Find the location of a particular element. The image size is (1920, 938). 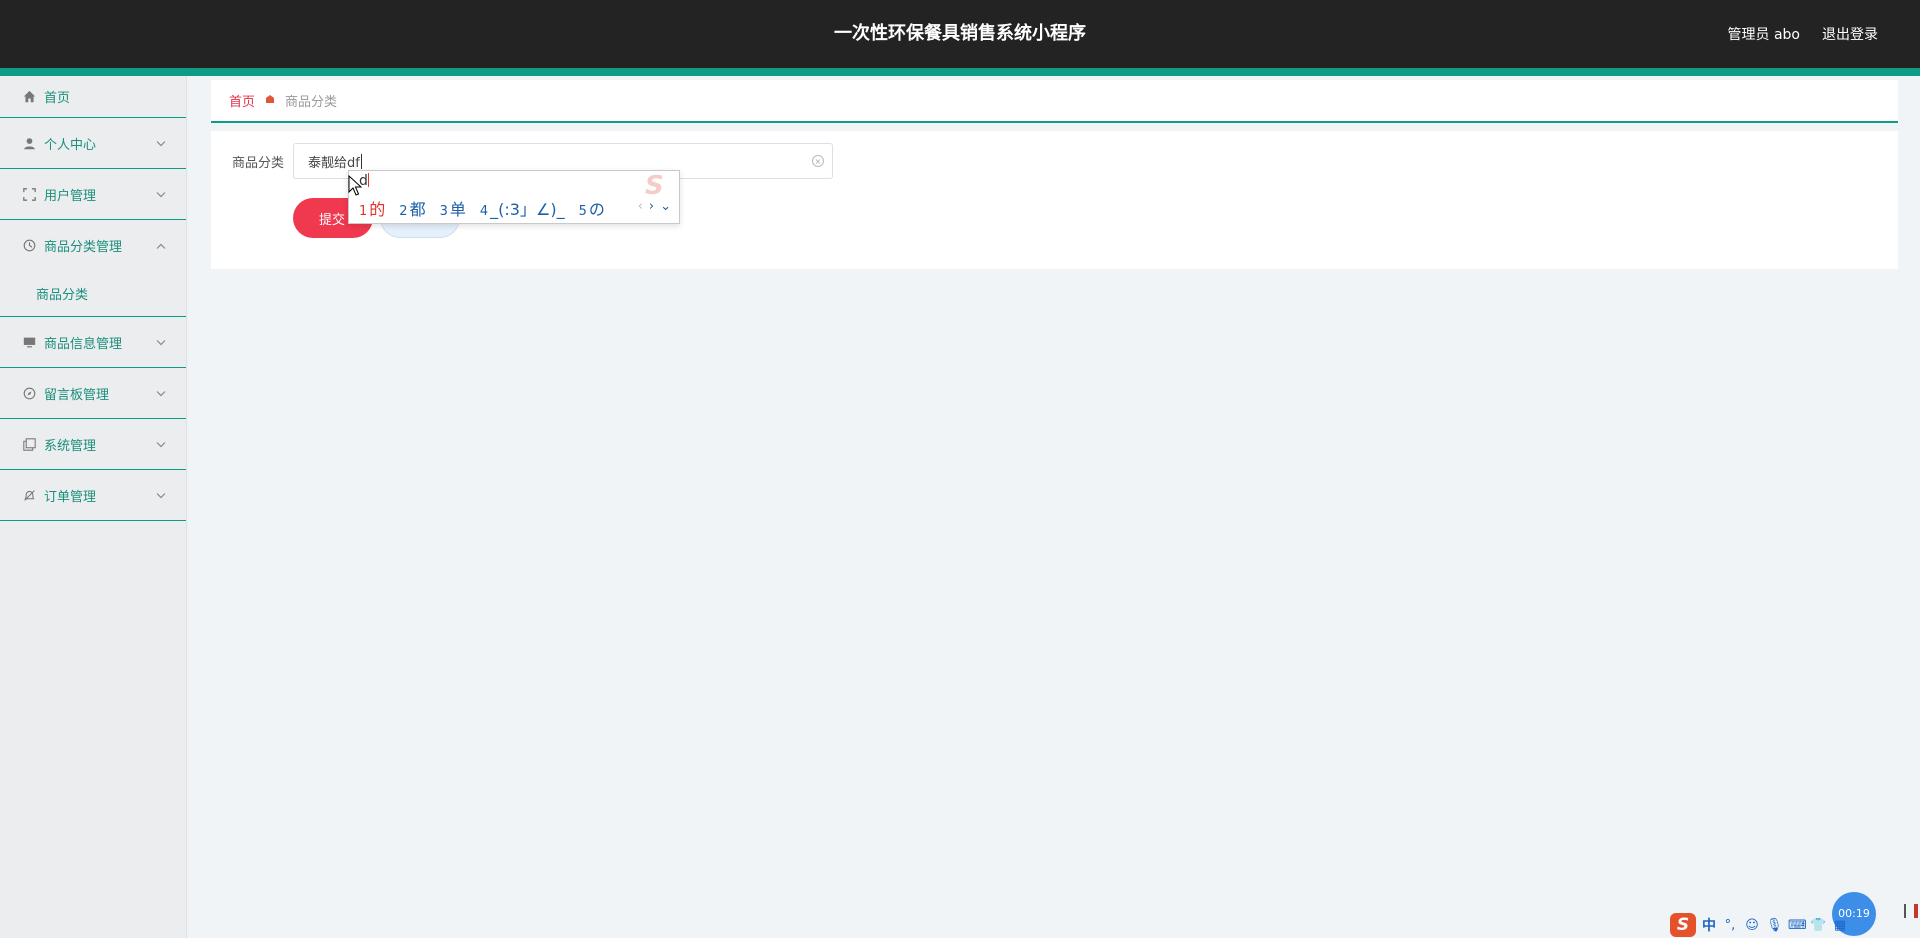

ime-candidate: 3单 is located at coordinates (453, 208).